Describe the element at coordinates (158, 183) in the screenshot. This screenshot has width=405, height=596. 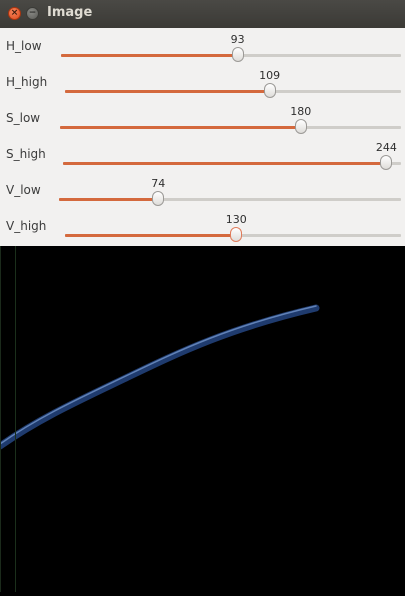
I see `trackbar-value: 74` at that location.